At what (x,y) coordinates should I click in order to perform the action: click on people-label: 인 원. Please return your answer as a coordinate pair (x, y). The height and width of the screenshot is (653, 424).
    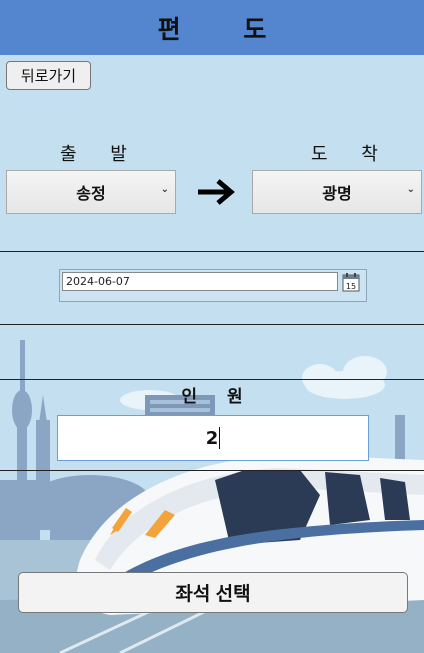
    Looking at the image, I should click on (218, 397).